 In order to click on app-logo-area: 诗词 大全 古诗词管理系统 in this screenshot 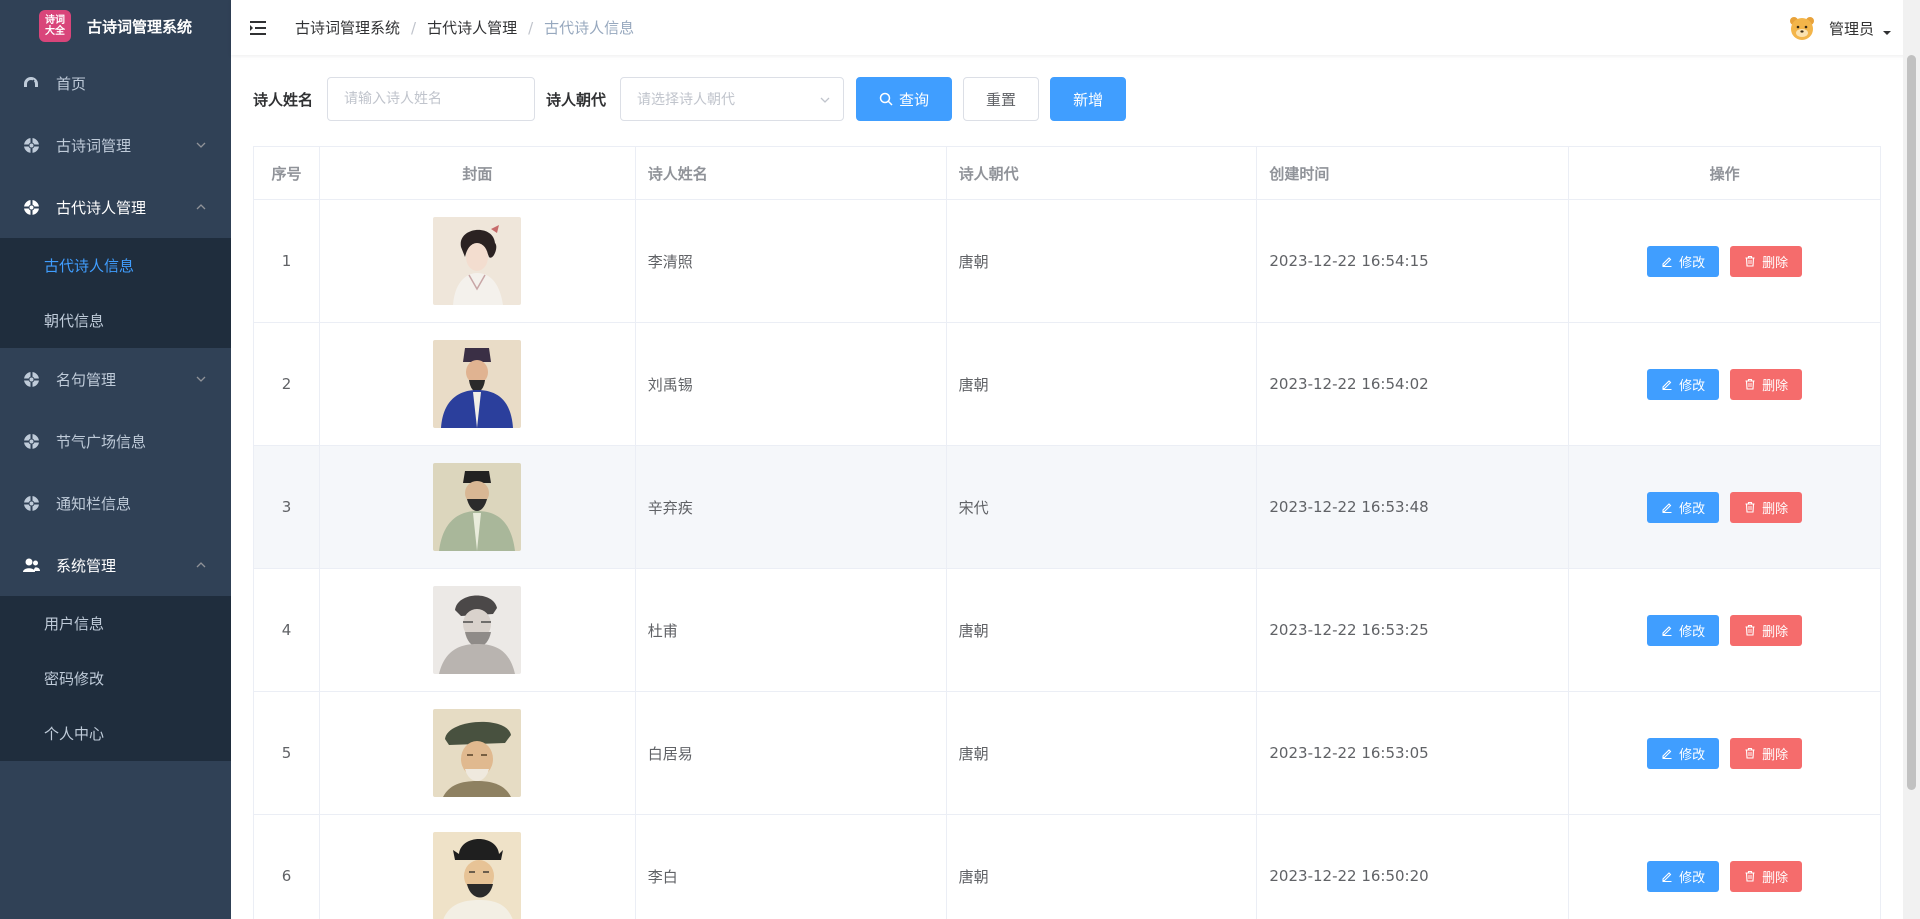, I will do `click(115, 26)`.